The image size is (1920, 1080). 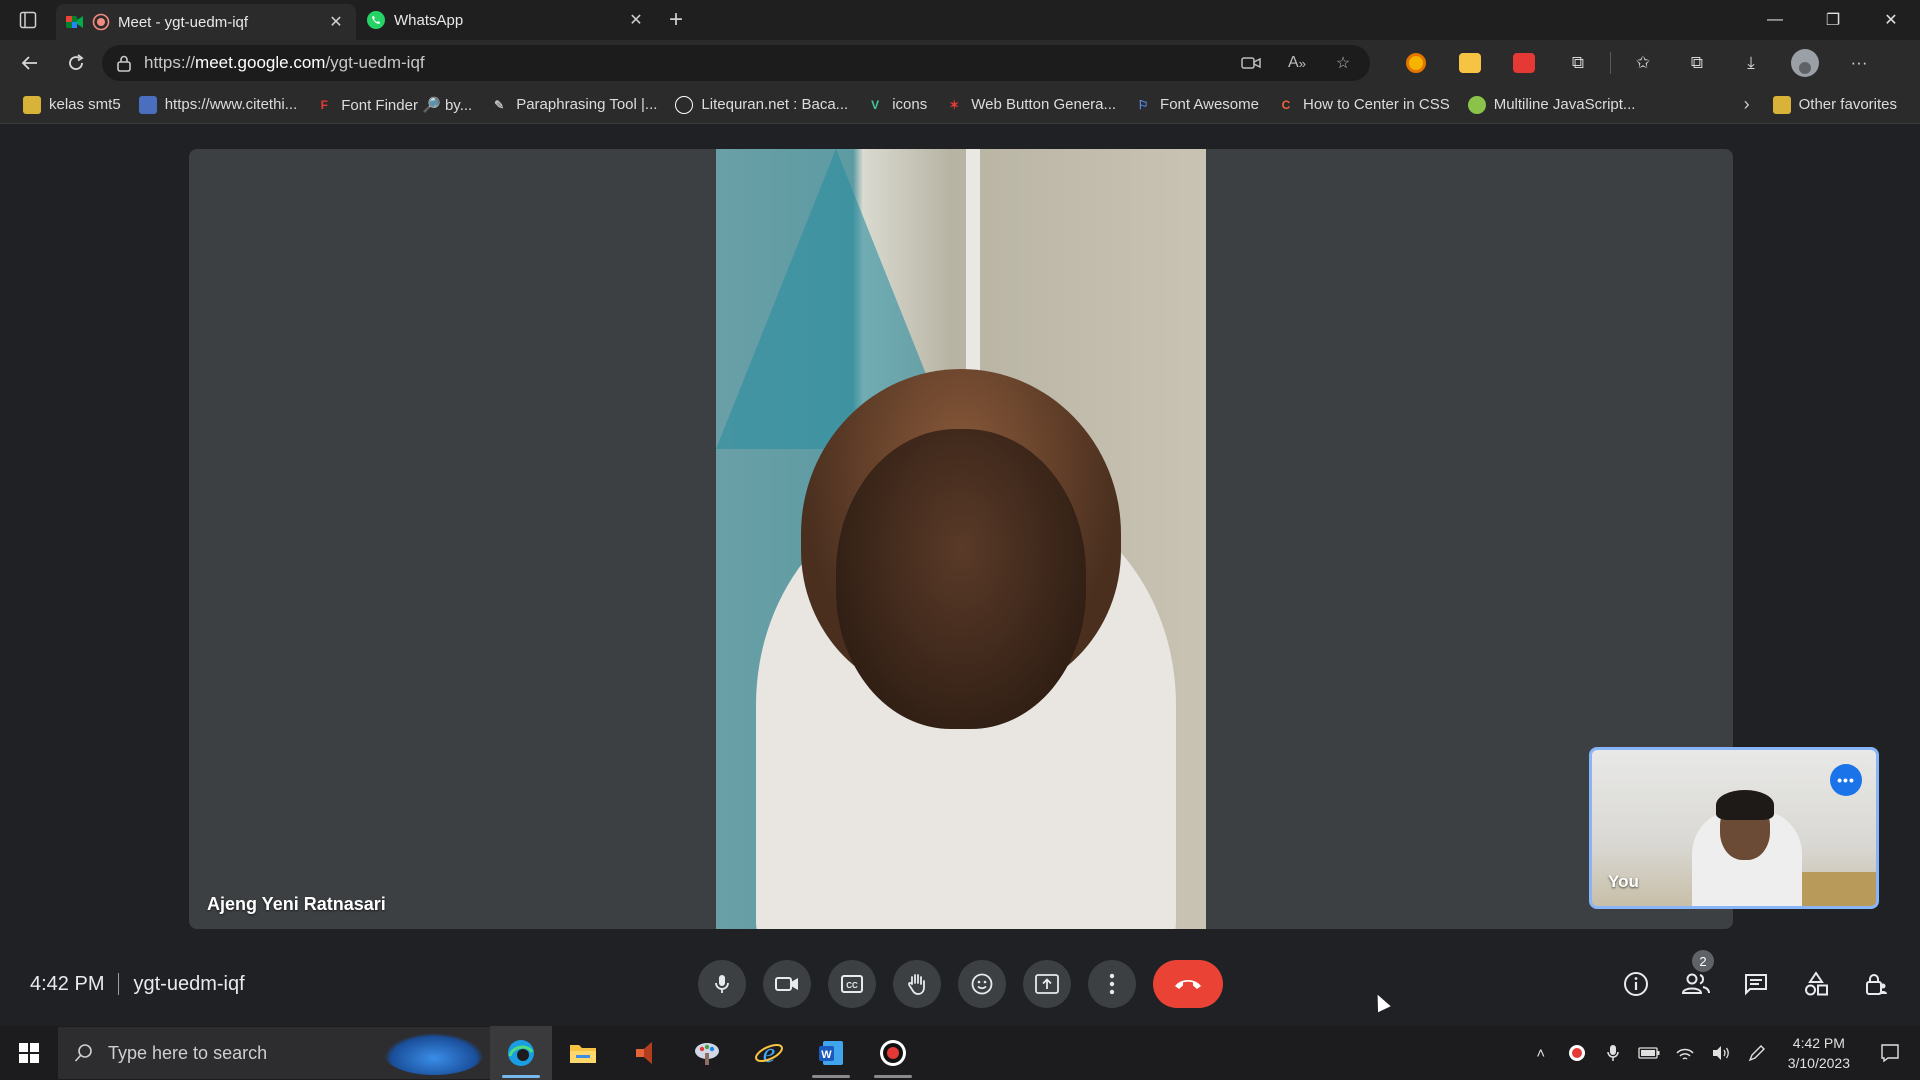 What do you see at coordinates (30, 63) in the screenshot?
I see `back-button` at bounding box center [30, 63].